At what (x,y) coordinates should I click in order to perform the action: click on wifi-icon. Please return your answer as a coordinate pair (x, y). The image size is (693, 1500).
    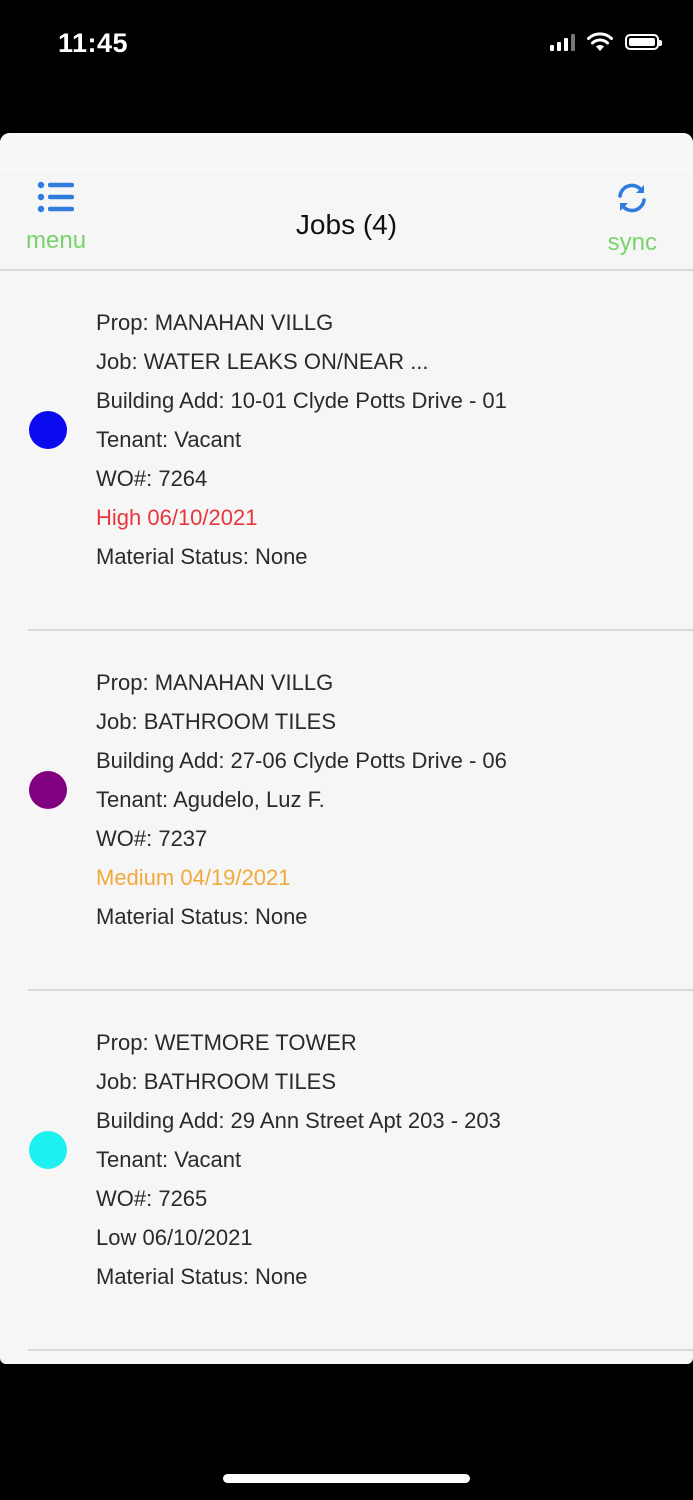
    Looking at the image, I should click on (600, 41).